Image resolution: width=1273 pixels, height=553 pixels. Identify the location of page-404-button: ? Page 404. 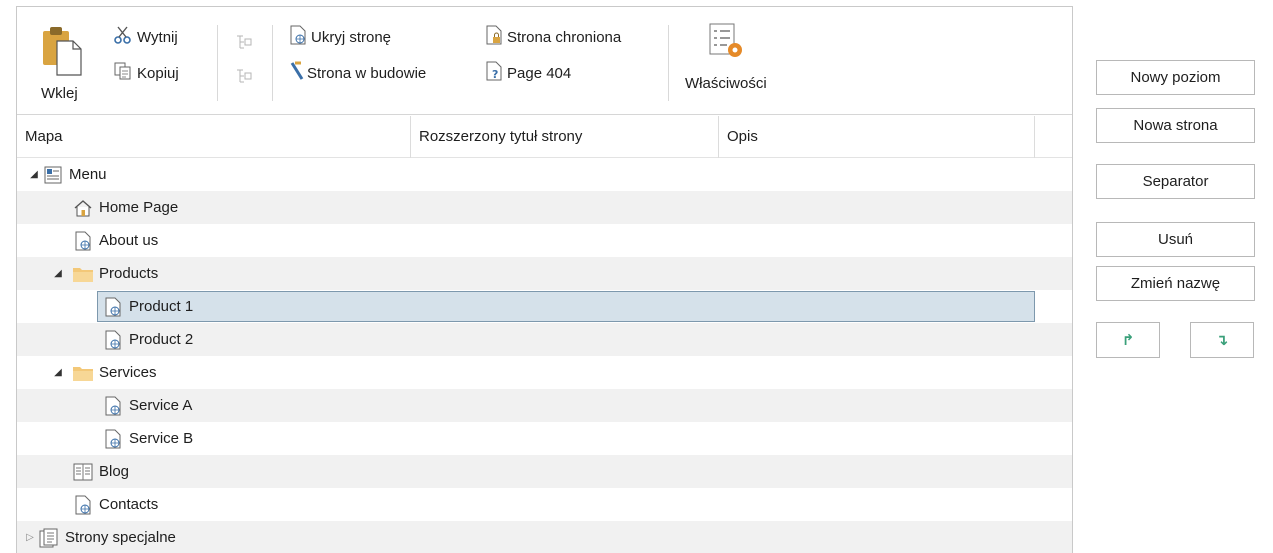
(528, 73).